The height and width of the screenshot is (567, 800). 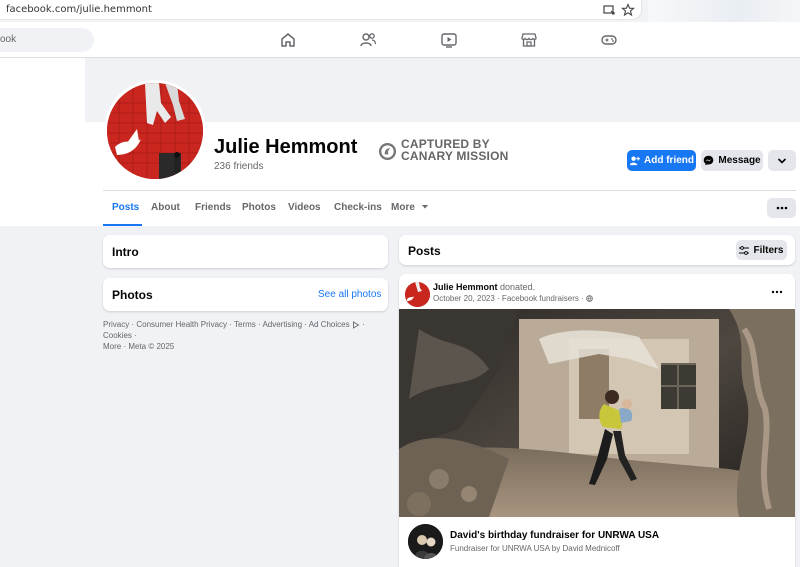 I want to click on add-friend-label: Add friend, so click(x=669, y=160).